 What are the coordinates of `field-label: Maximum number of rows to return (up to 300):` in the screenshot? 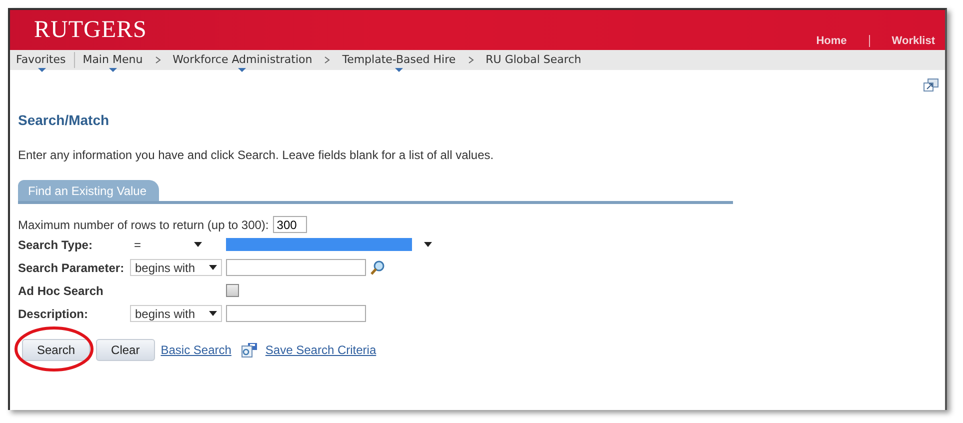 It's located at (143, 225).